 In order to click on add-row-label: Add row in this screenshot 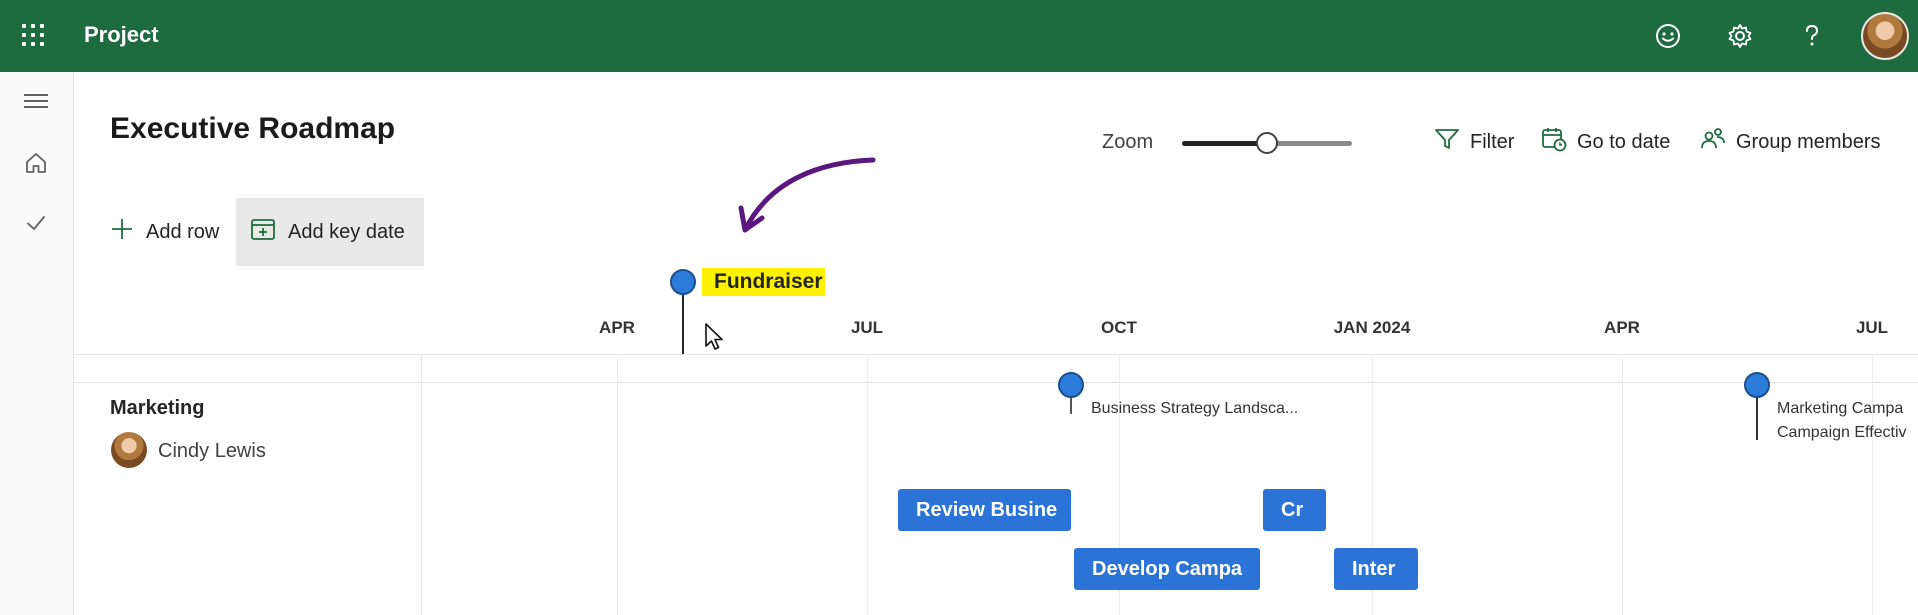, I will do `click(183, 231)`.